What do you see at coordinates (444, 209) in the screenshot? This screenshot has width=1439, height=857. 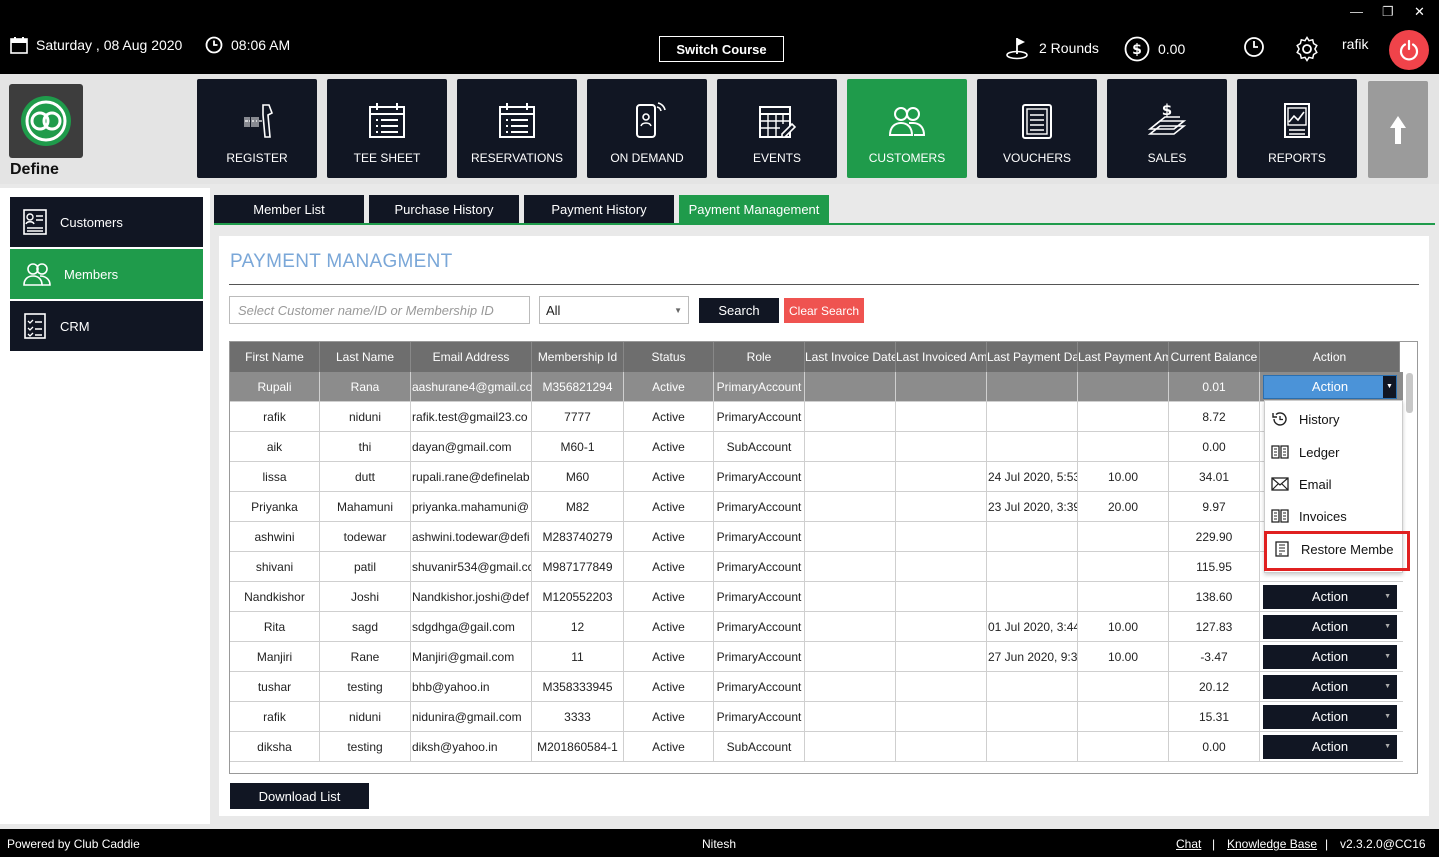 I see `tab-purchase-history: Purchase History` at bounding box center [444, 209].